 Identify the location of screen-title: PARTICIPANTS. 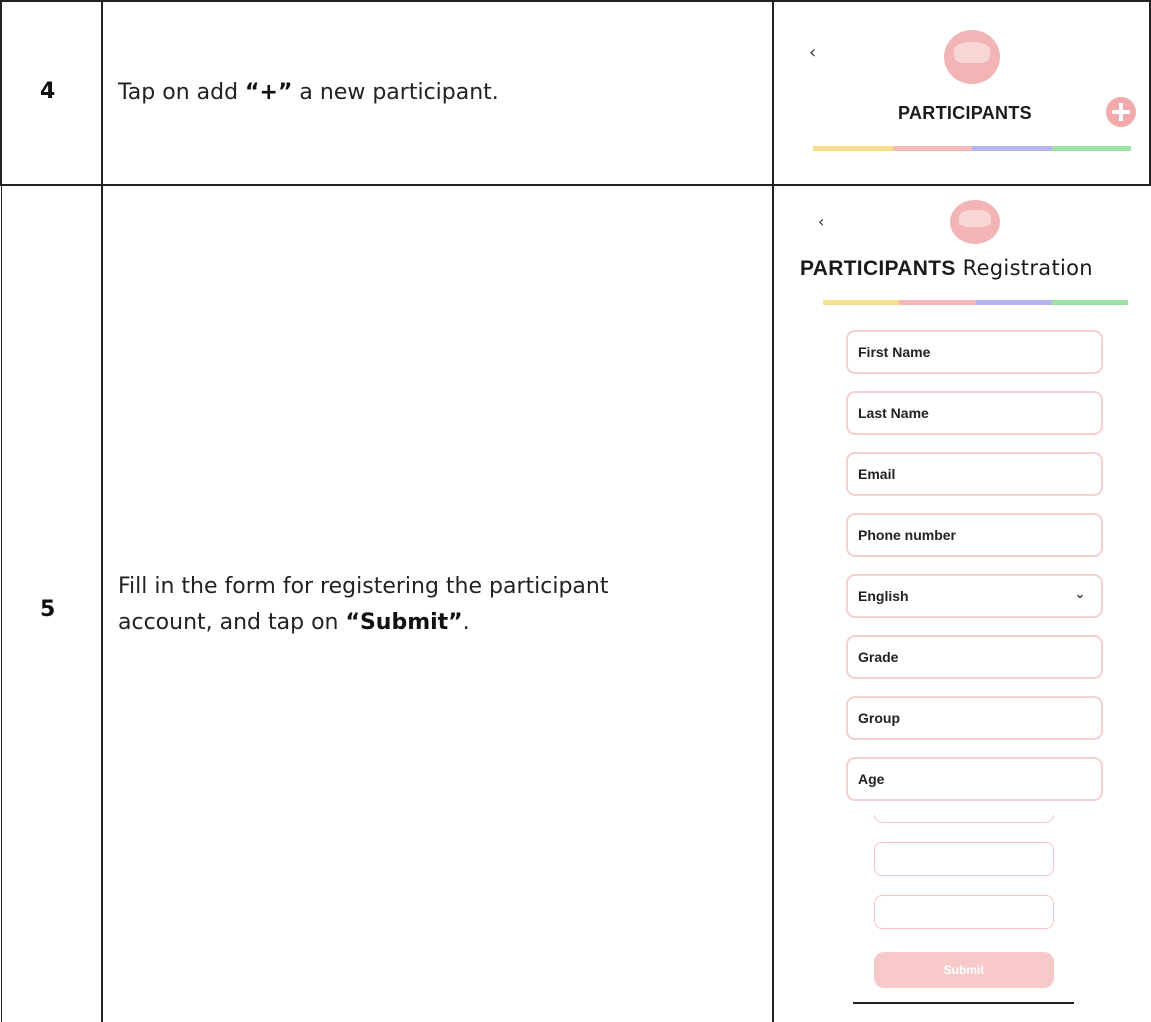
(965, 113).